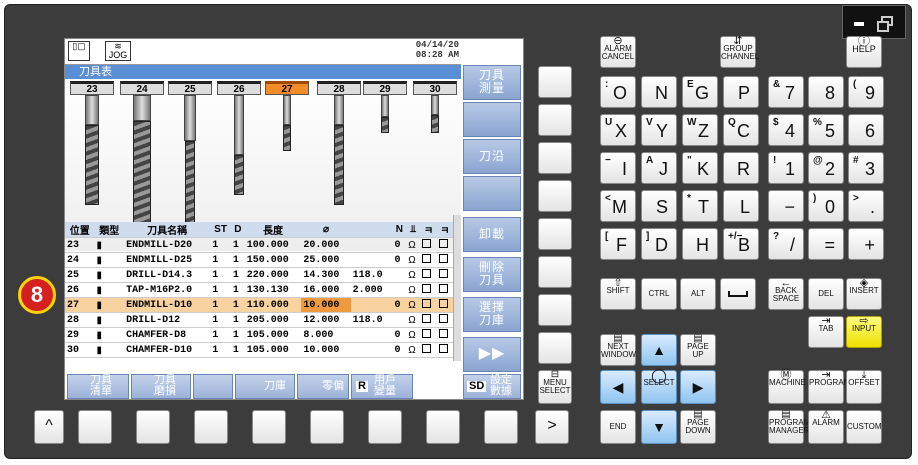 Image resolution: width=918 pixels, height=465 pixels. What do you see at coordinates (826, 92) in the screenshot?
I see `key-8: 8` at bounding box center [826, 92].